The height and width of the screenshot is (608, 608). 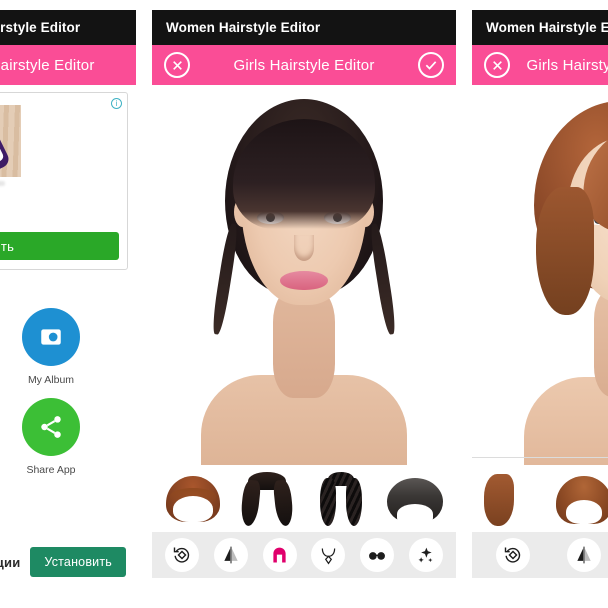 I want to click on promo-install-row: тиции Установить, so click(x=68, y=562).